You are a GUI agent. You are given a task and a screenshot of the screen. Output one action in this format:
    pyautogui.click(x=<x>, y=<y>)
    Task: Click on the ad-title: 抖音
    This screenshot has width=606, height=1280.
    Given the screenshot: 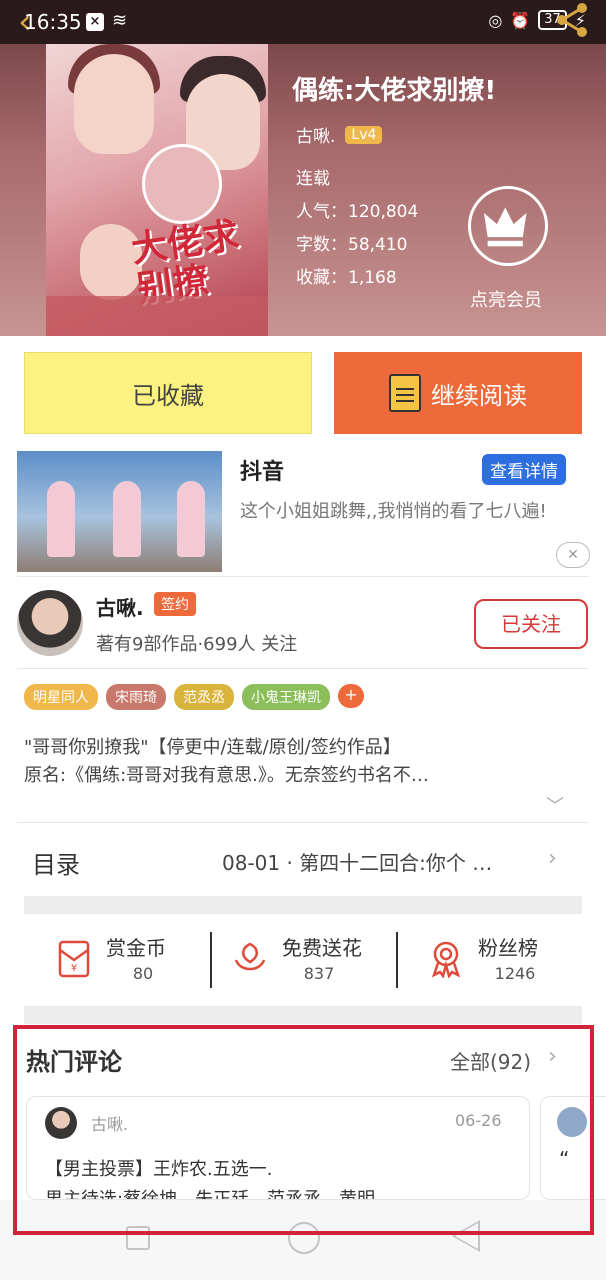 What is the action you would take?
    pyautogui.click(x=262, y=470)
    